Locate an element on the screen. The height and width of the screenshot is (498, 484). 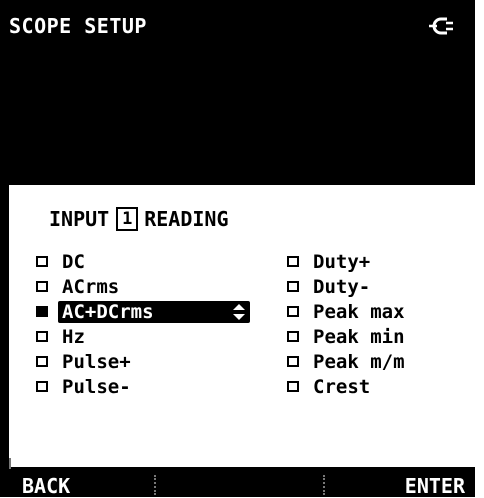
option-label: Pulse+ is located at coordinates (96, 361).